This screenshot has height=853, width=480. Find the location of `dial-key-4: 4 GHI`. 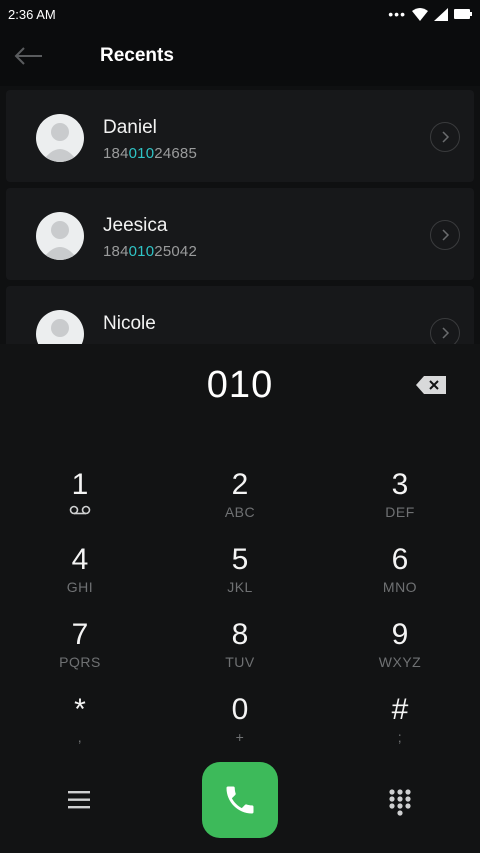

dial-key-4: 4 GHI is located at coordinates (80, 578).